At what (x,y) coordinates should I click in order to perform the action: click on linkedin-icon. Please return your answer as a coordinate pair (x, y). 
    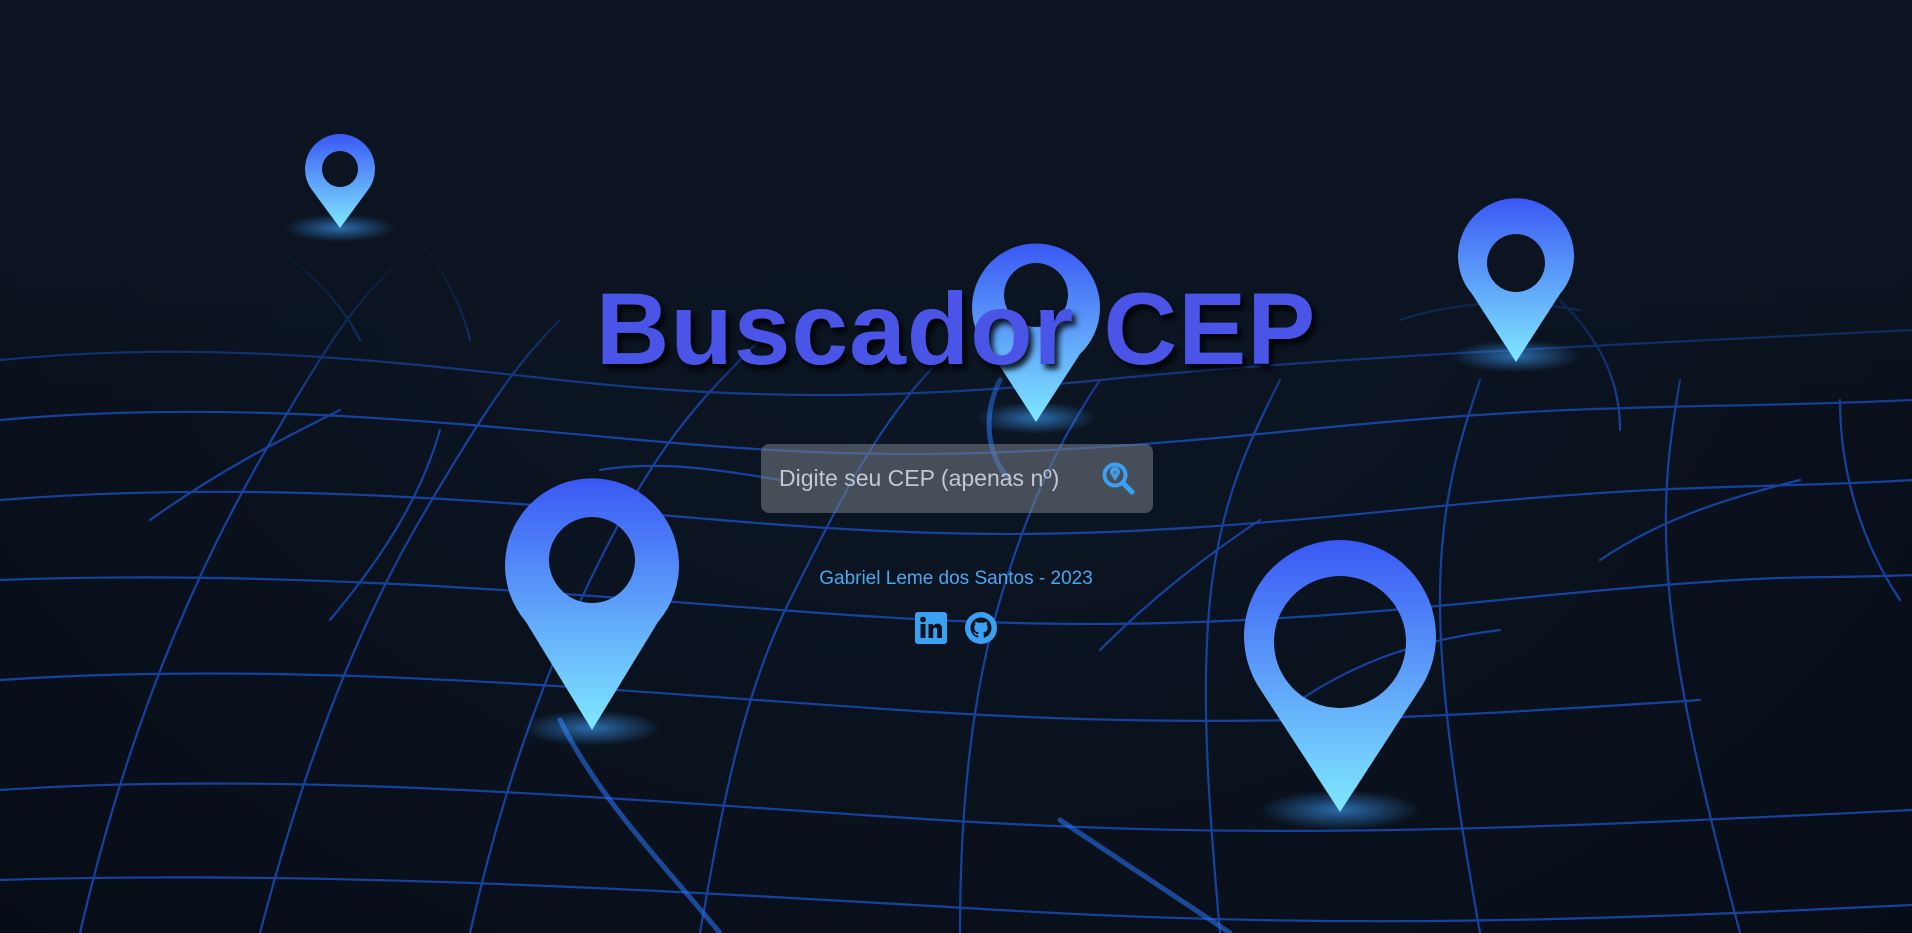
    Looking at the image, I should click on (931, 628).